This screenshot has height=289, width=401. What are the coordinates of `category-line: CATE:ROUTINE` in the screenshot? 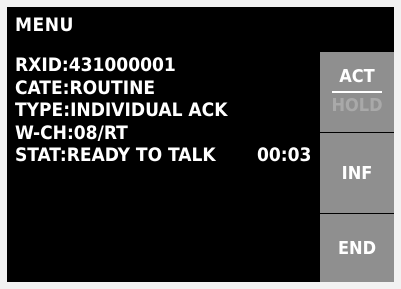 It's located at (85, 87).